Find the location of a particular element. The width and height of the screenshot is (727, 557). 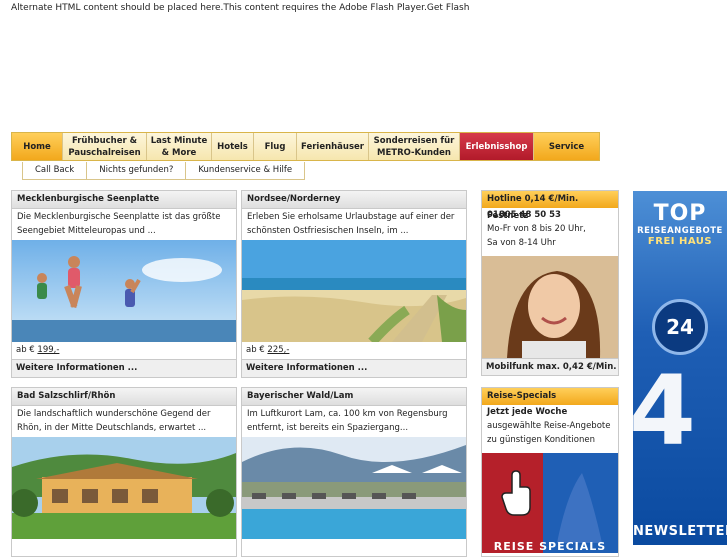

subnav-nichts-gefunden: Nichts gefunden? is located at coordinates (137, 170).